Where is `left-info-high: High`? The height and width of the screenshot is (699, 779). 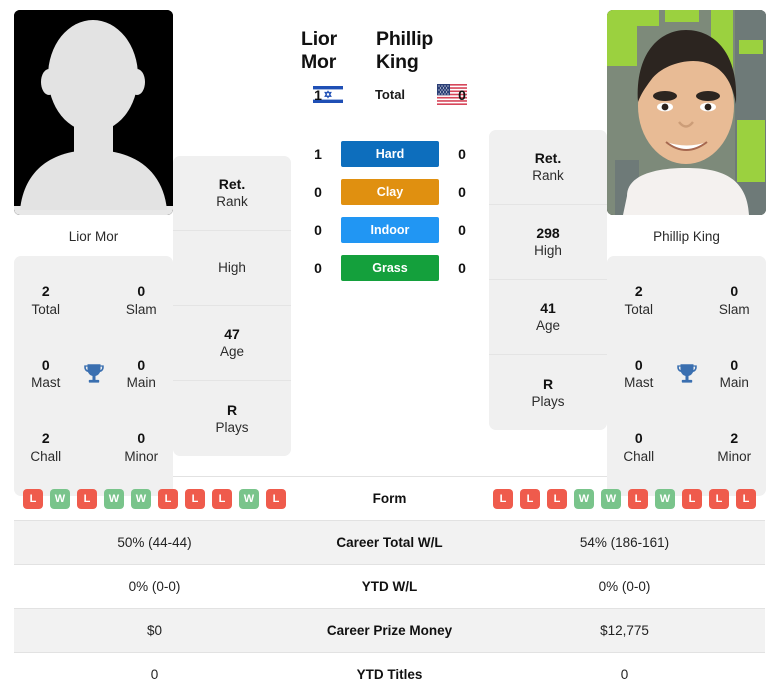 left-info-high: High is located at coordinates (232, 268).